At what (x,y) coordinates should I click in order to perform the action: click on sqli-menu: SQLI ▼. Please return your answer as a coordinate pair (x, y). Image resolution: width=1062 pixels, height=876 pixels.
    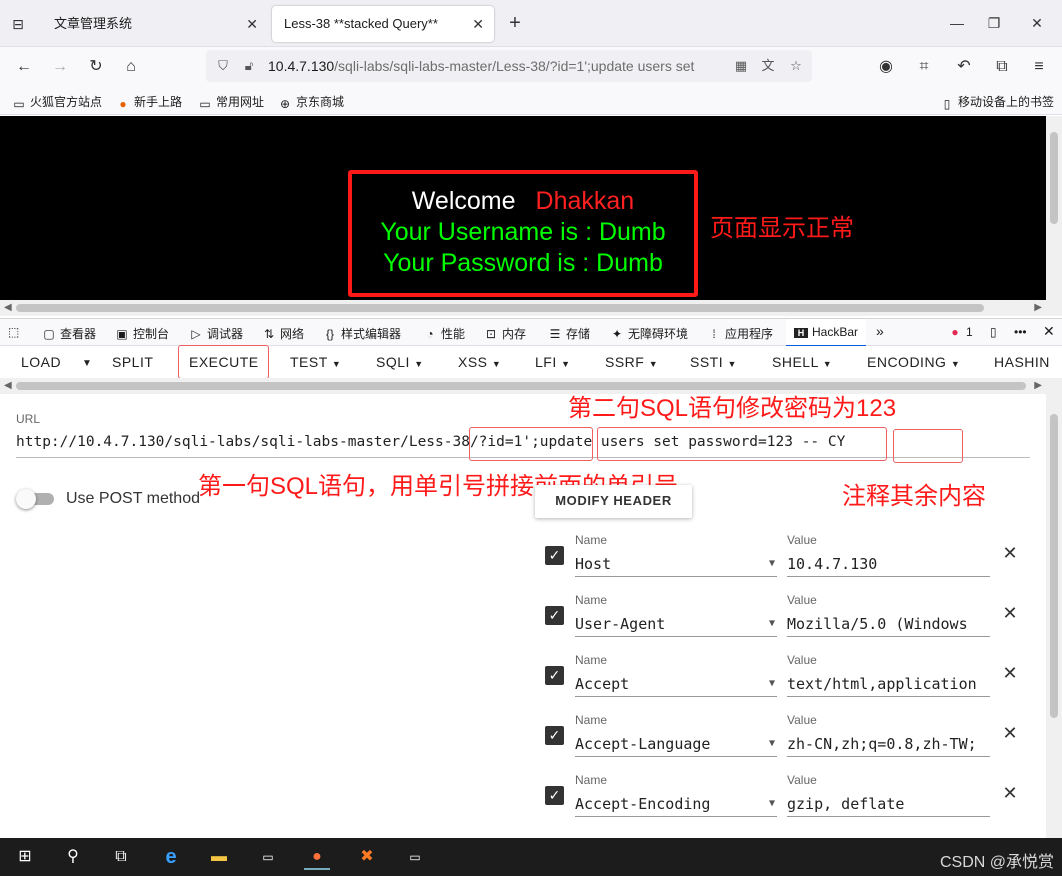
    Looking at the image, I should click on (400, 362).